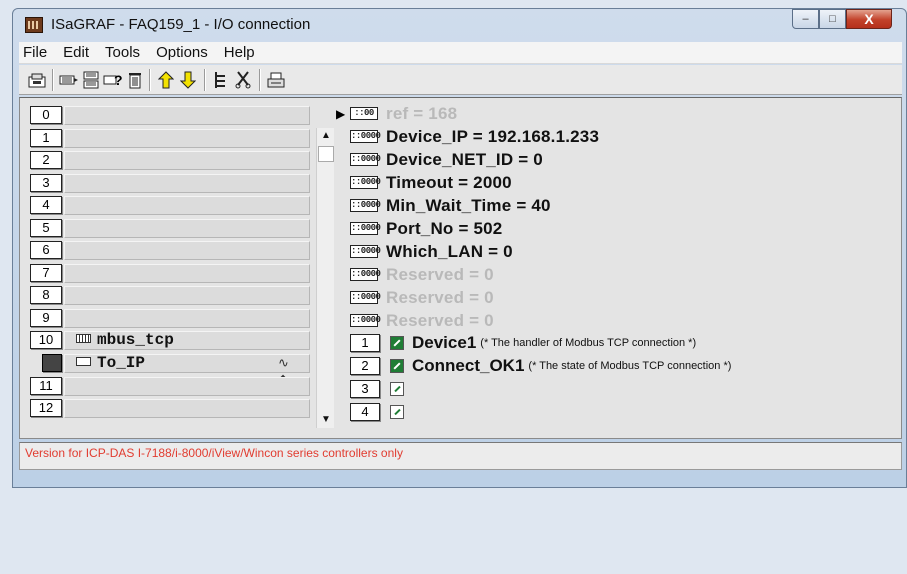 This screenshot has width=907, height=574. I want to click on window-controls: – □ X, so click(842, 19).